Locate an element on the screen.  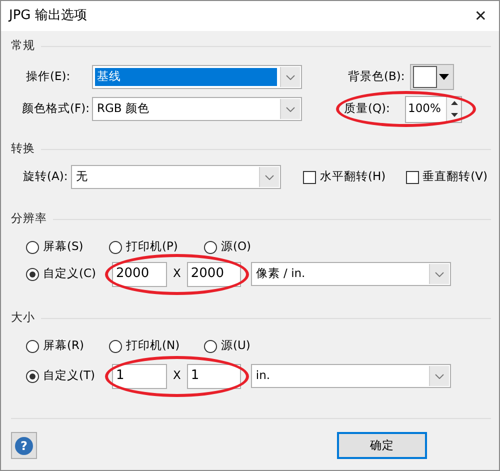
field-label: 质量(Q): is located at coordinates (367, 109).